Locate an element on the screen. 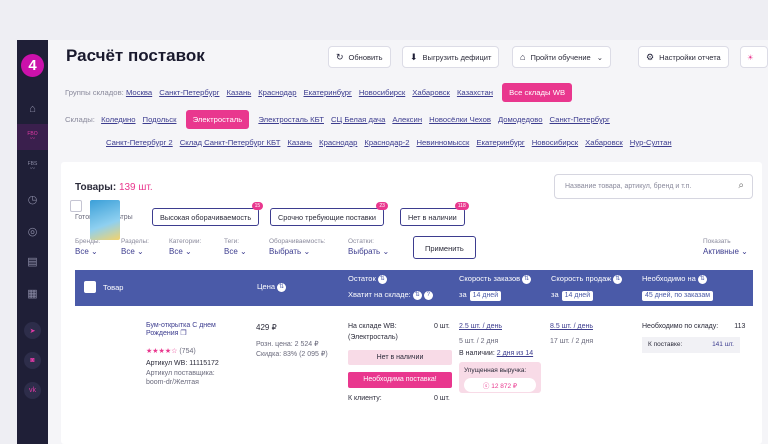 The width and height of the screenshot is (768, 444). in-stock-days: В наличии: 2 дня из 14 is located at coordinates (496, 353).